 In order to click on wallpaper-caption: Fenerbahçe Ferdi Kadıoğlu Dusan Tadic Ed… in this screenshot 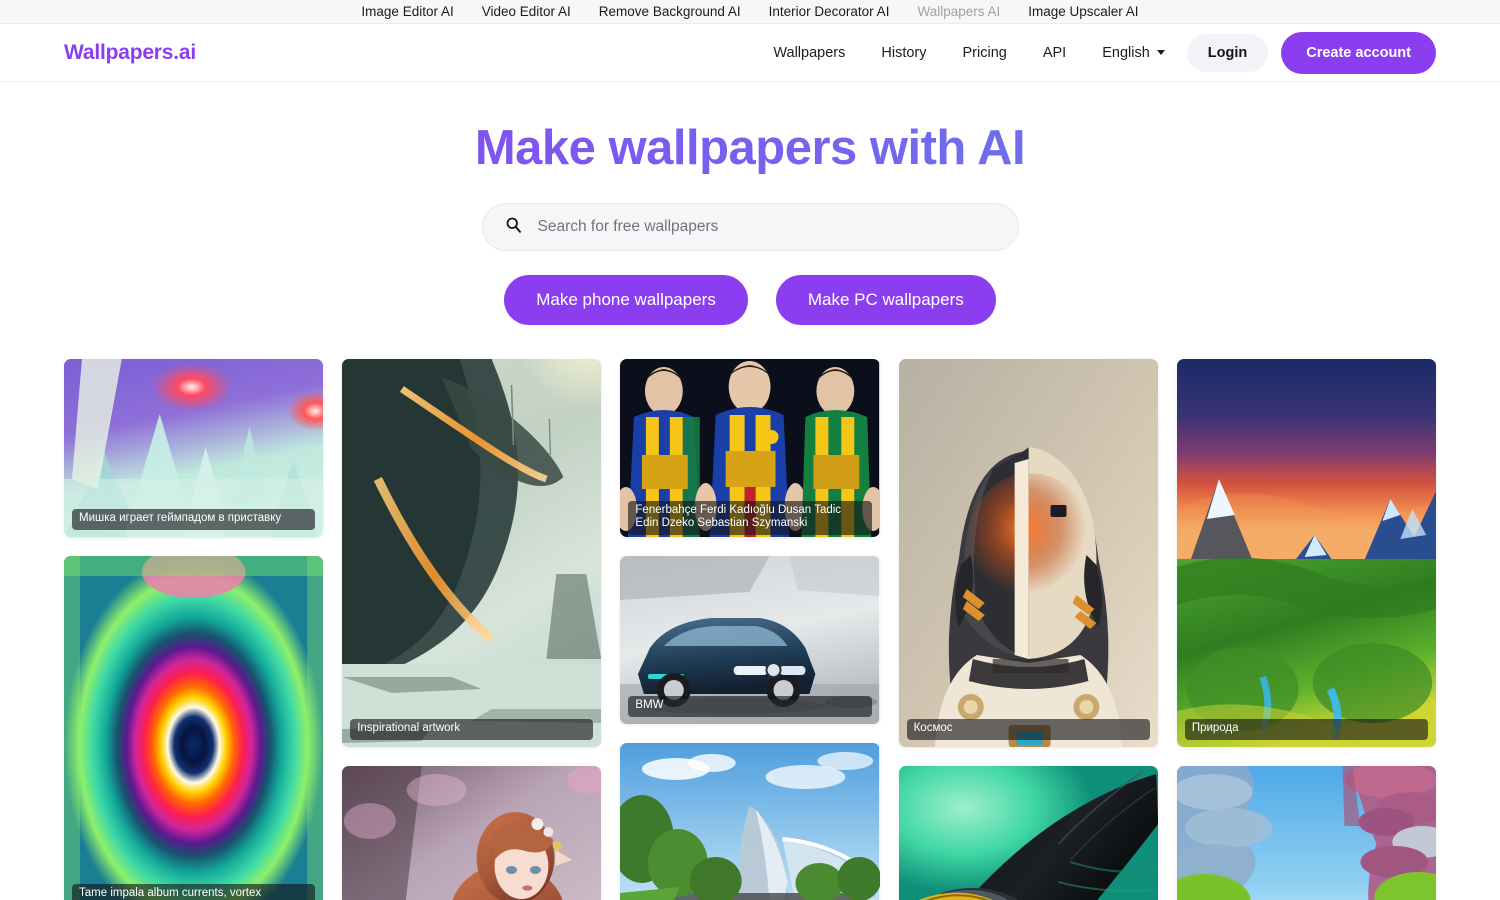, I will do `click(750, 517)`.